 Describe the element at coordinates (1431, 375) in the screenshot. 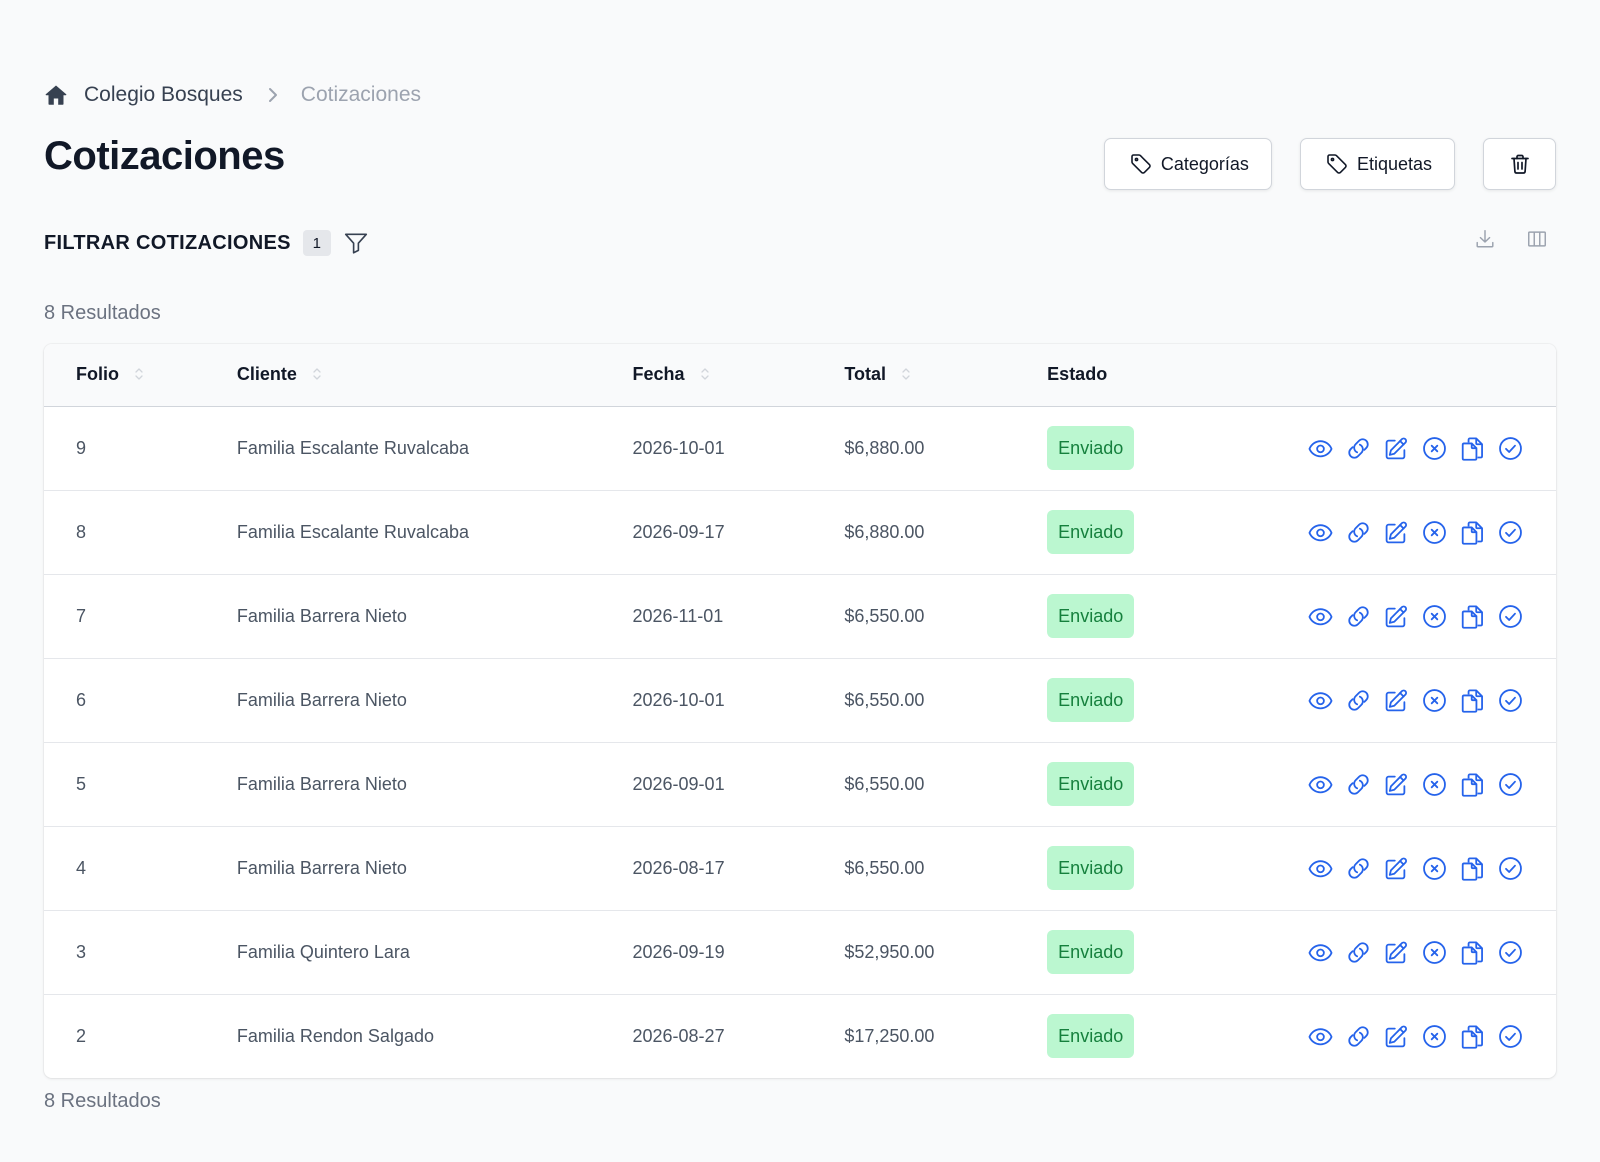

I see `column-header-actions` at that location.